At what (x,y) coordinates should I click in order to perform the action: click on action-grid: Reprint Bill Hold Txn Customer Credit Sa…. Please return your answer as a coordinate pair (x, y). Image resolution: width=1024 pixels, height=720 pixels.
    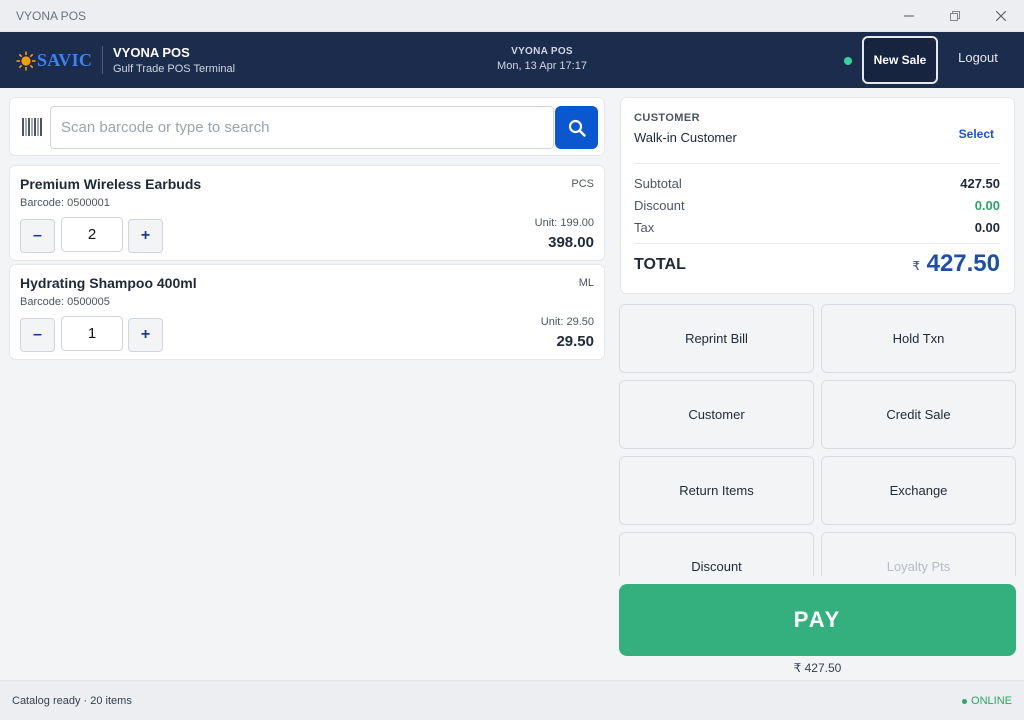
    Looking at the image, I should click on (817, 440).